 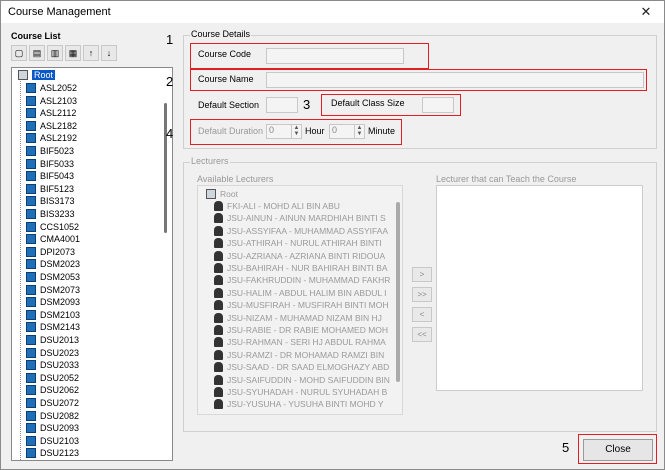 What do you see at coordinates (50, 189) in the screenshot?
I see `tree-item: BIF5123` at bounding box center [50, 189].